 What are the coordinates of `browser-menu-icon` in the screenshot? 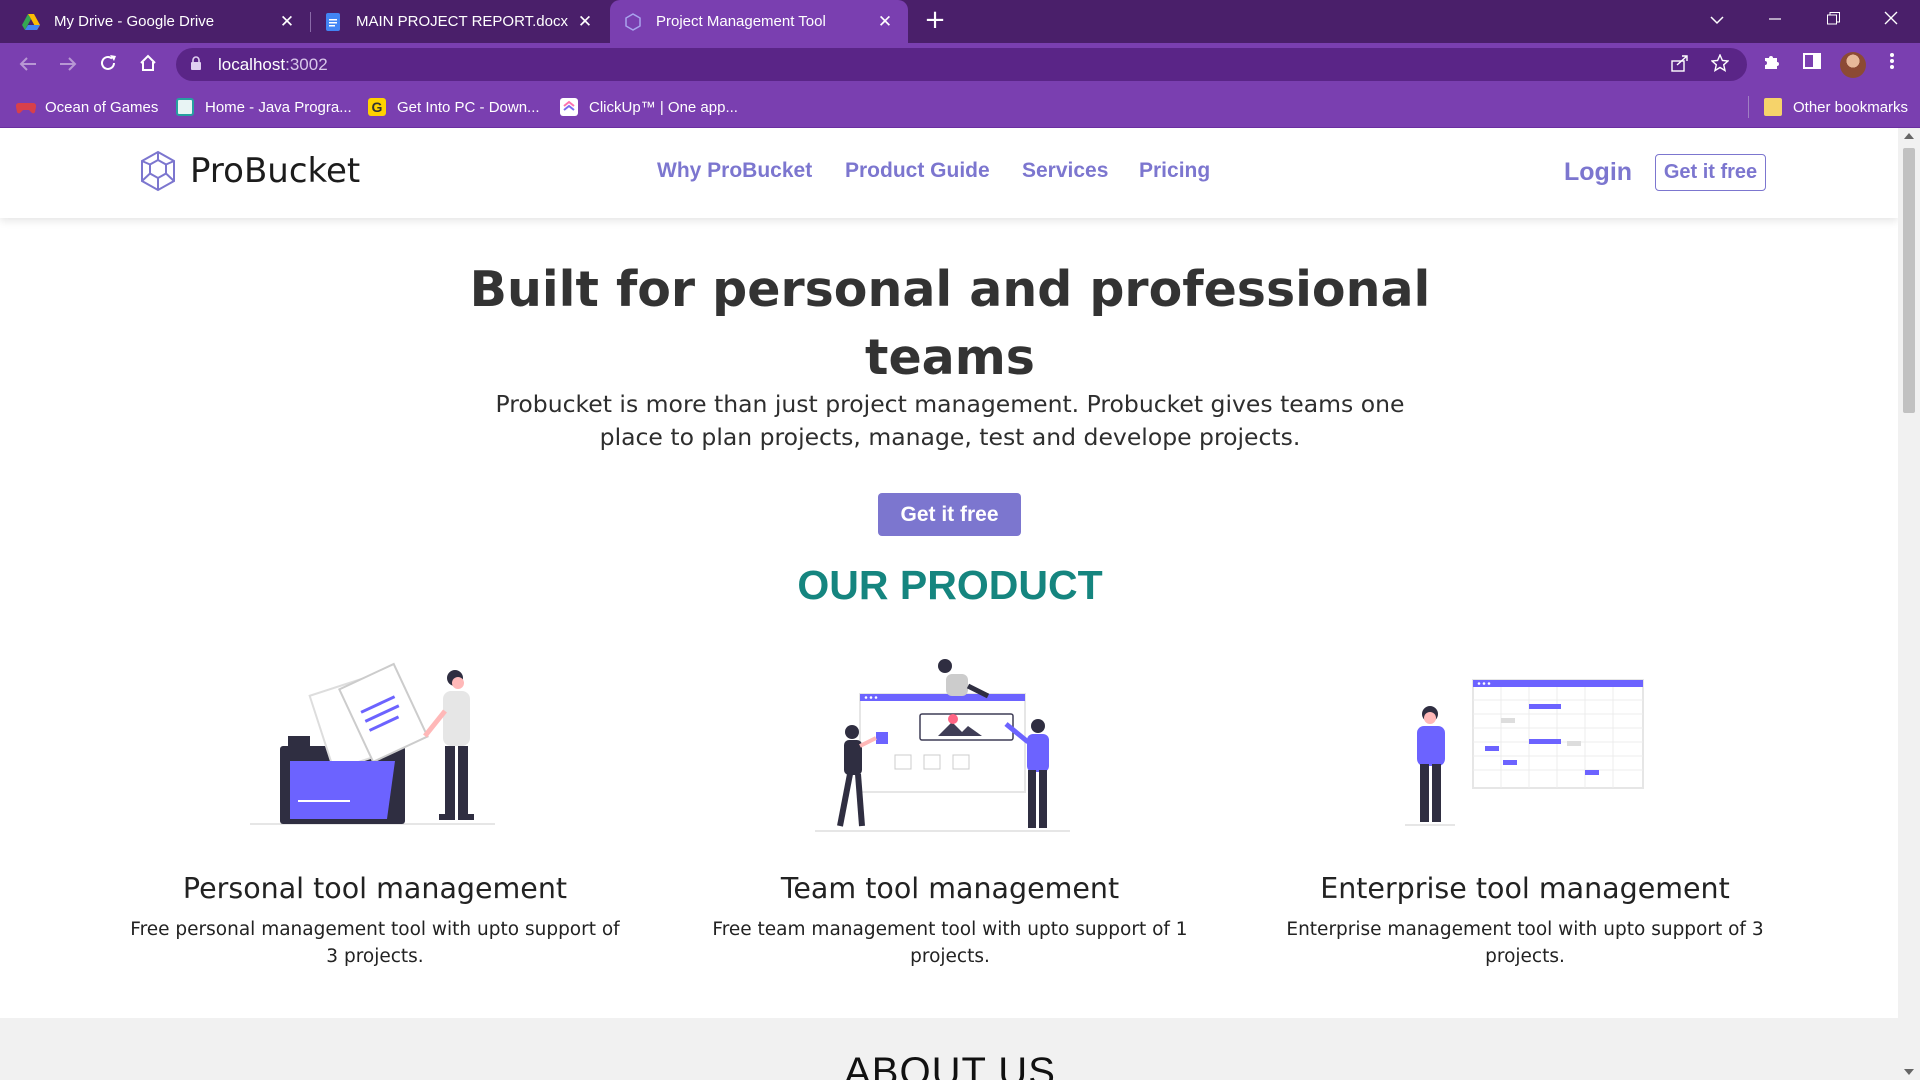 It's located at (1892, 64).